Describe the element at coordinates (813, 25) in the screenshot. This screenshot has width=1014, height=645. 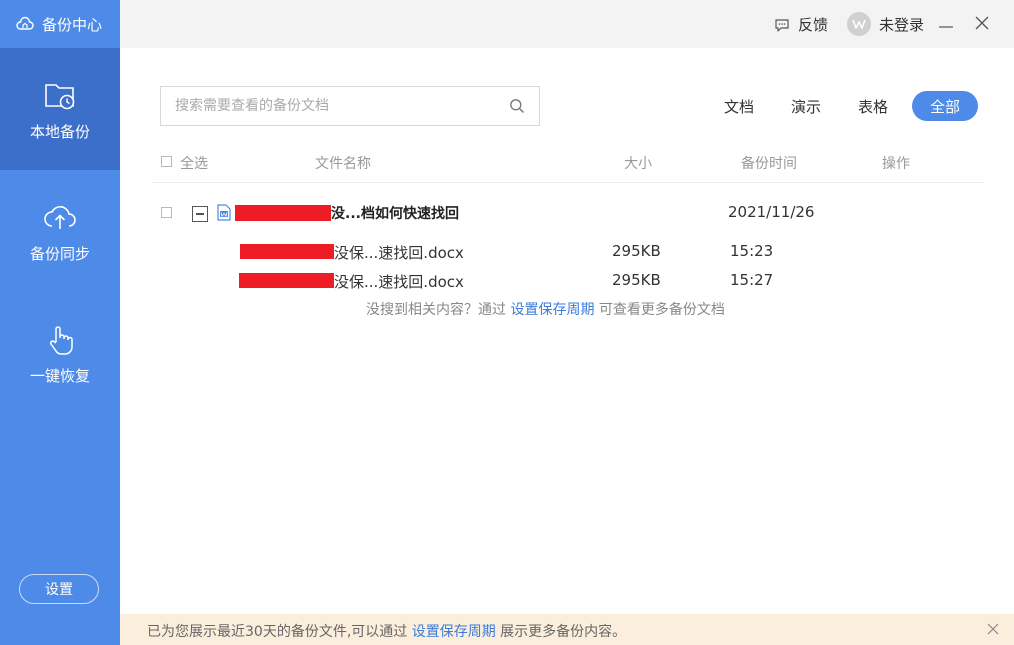
I see `feedback-label: 反馈` at that location.